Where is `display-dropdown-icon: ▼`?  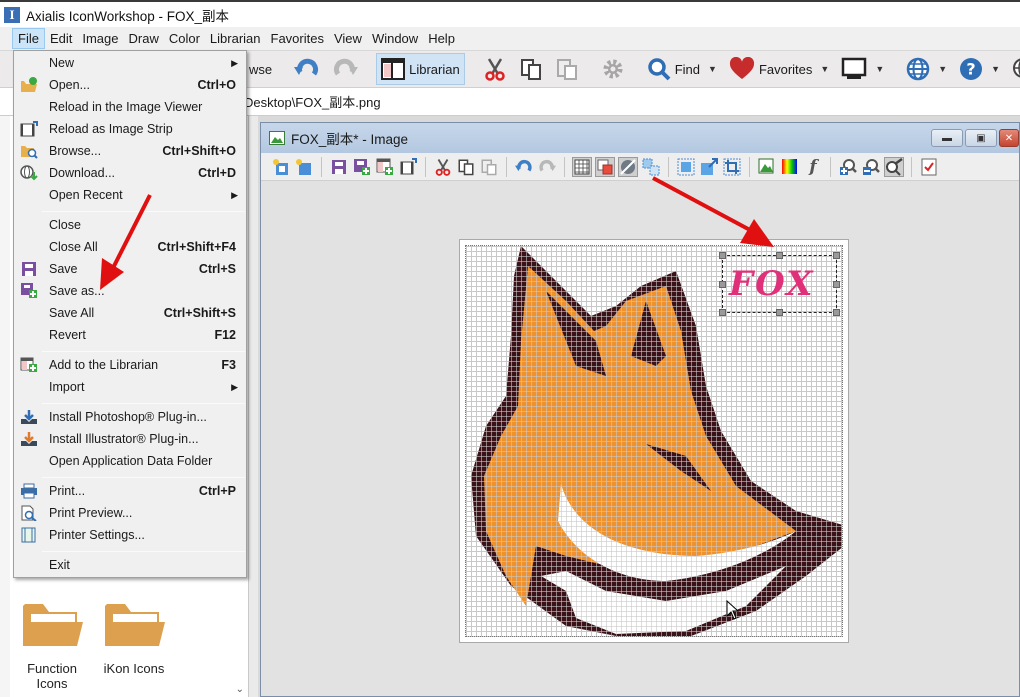 display-dropdown-icon: ▼ is located at coordinates (879, 69).